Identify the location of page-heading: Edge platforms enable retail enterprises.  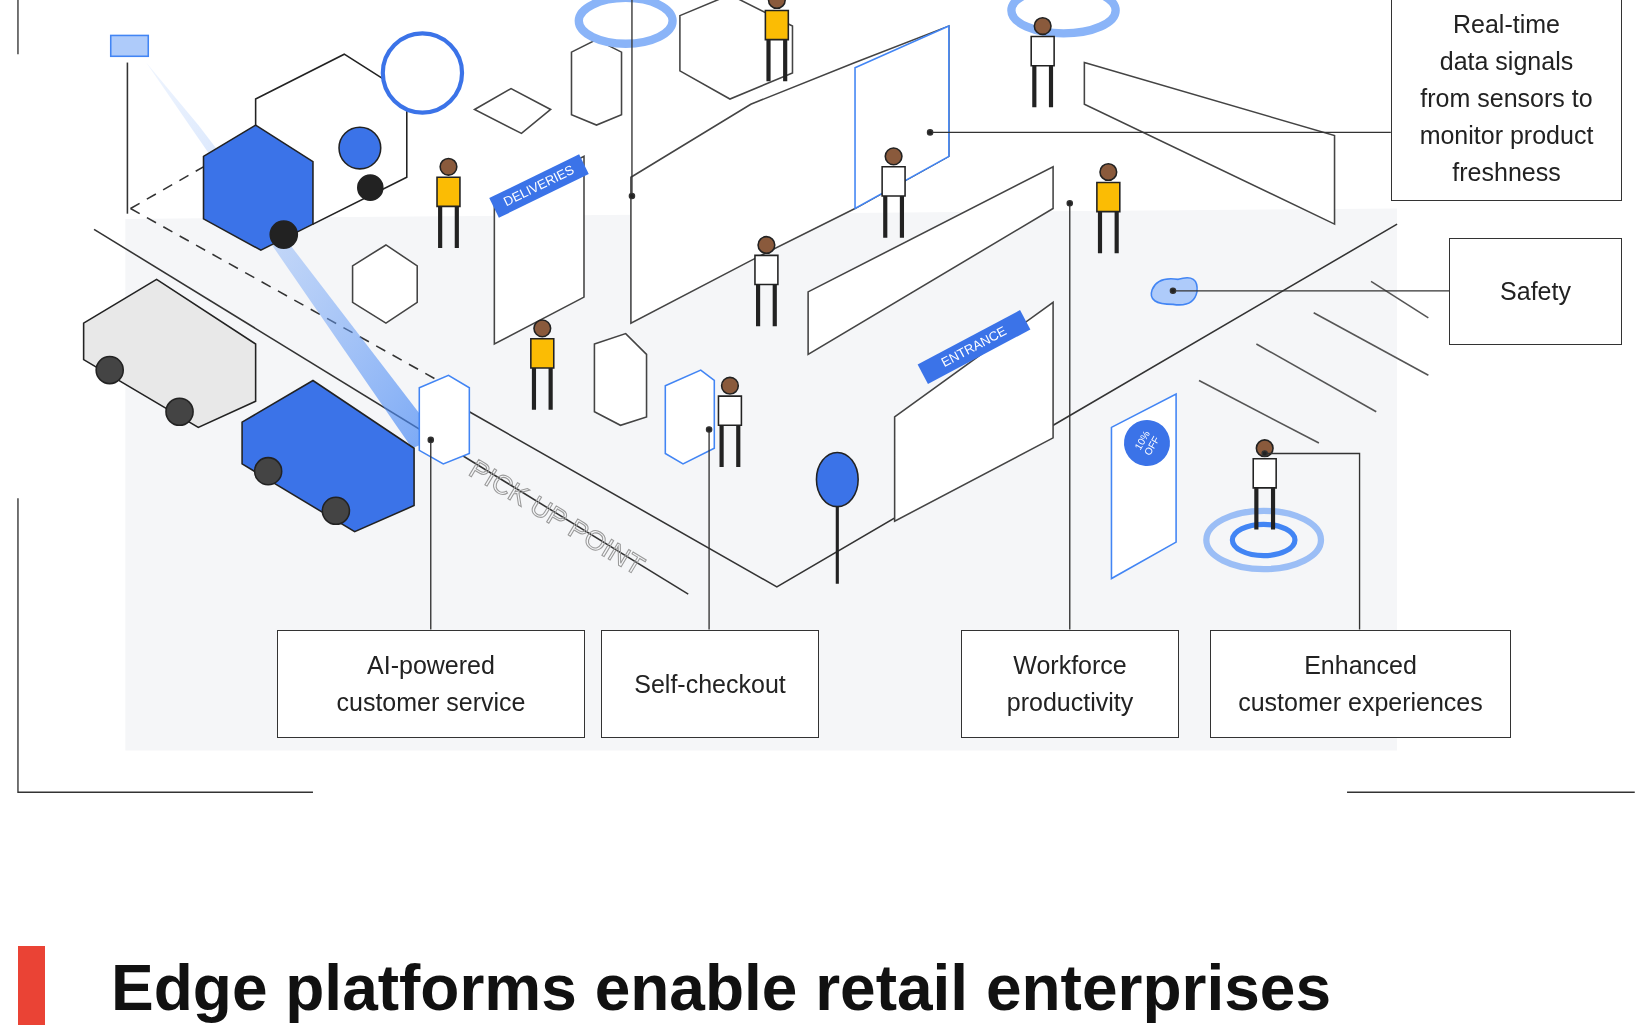
(721, 988).